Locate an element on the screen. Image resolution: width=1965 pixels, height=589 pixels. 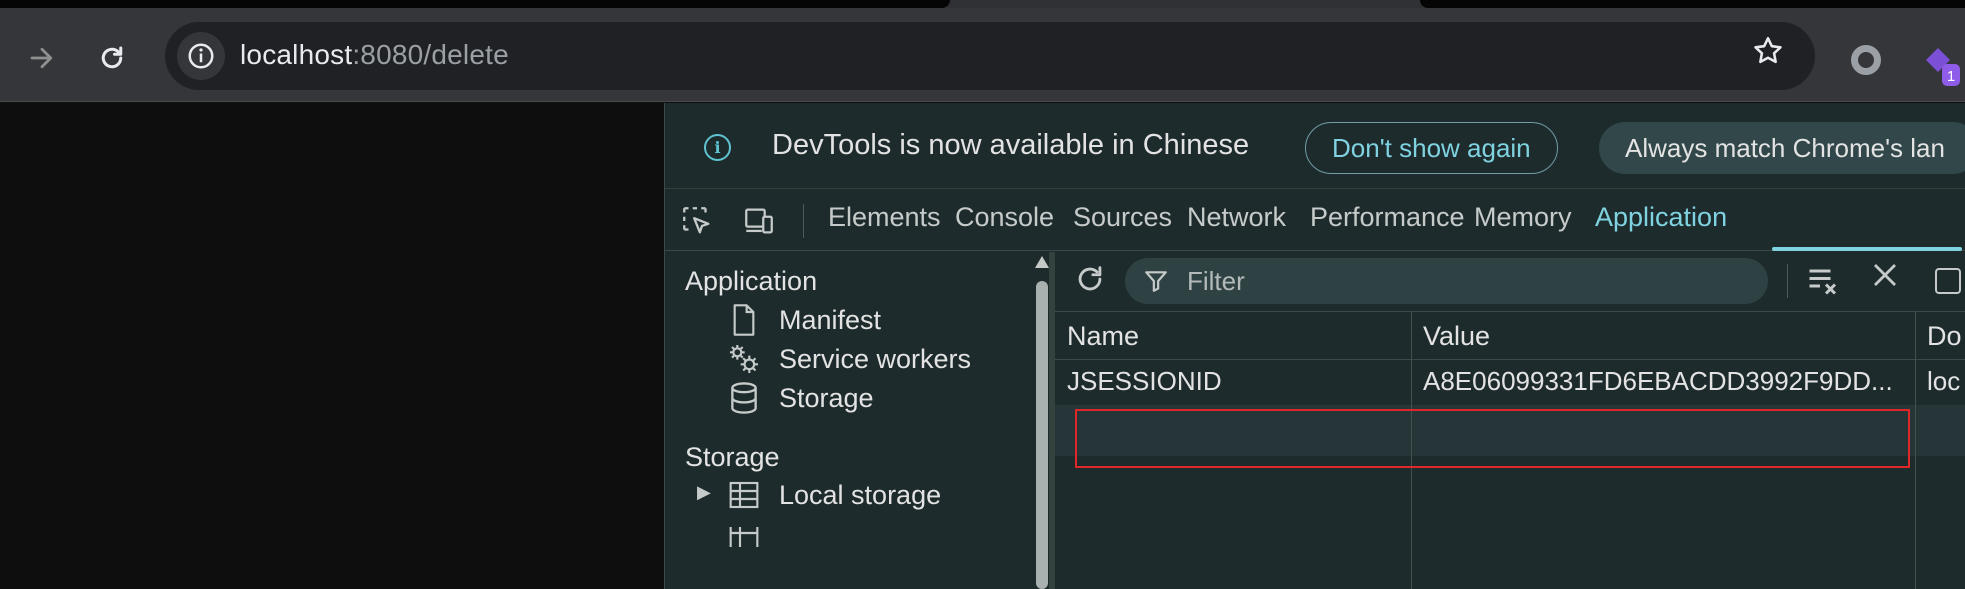
filter-placeholder: Filter is located at coordinates (1216, 281).